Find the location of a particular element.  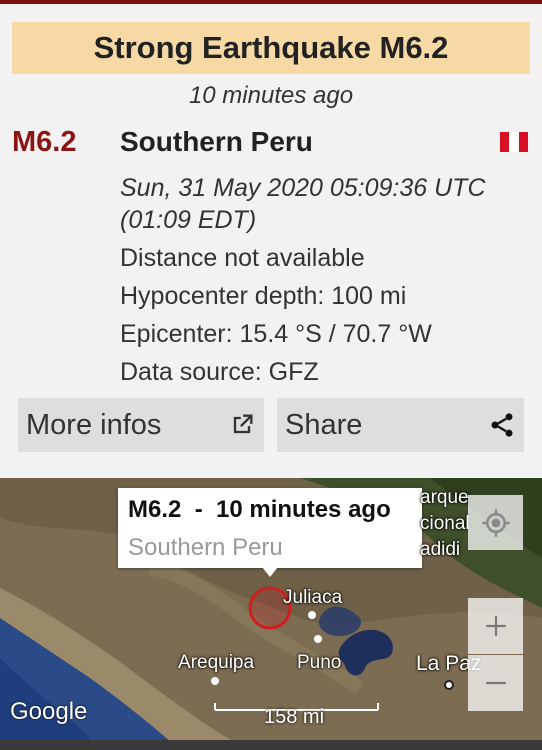

share-icon is located at coordinates (502, 425).